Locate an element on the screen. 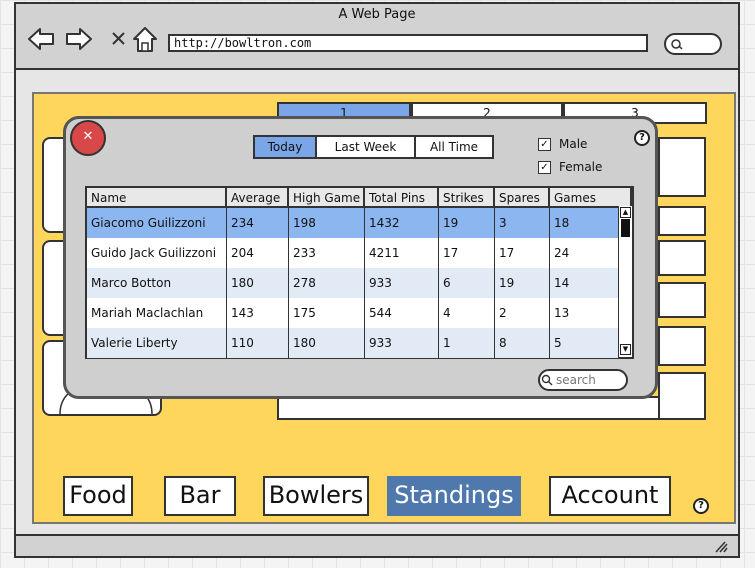 The image size is (755, 568). cell-total-pins: 1432 is located at coordinates (402, 223).